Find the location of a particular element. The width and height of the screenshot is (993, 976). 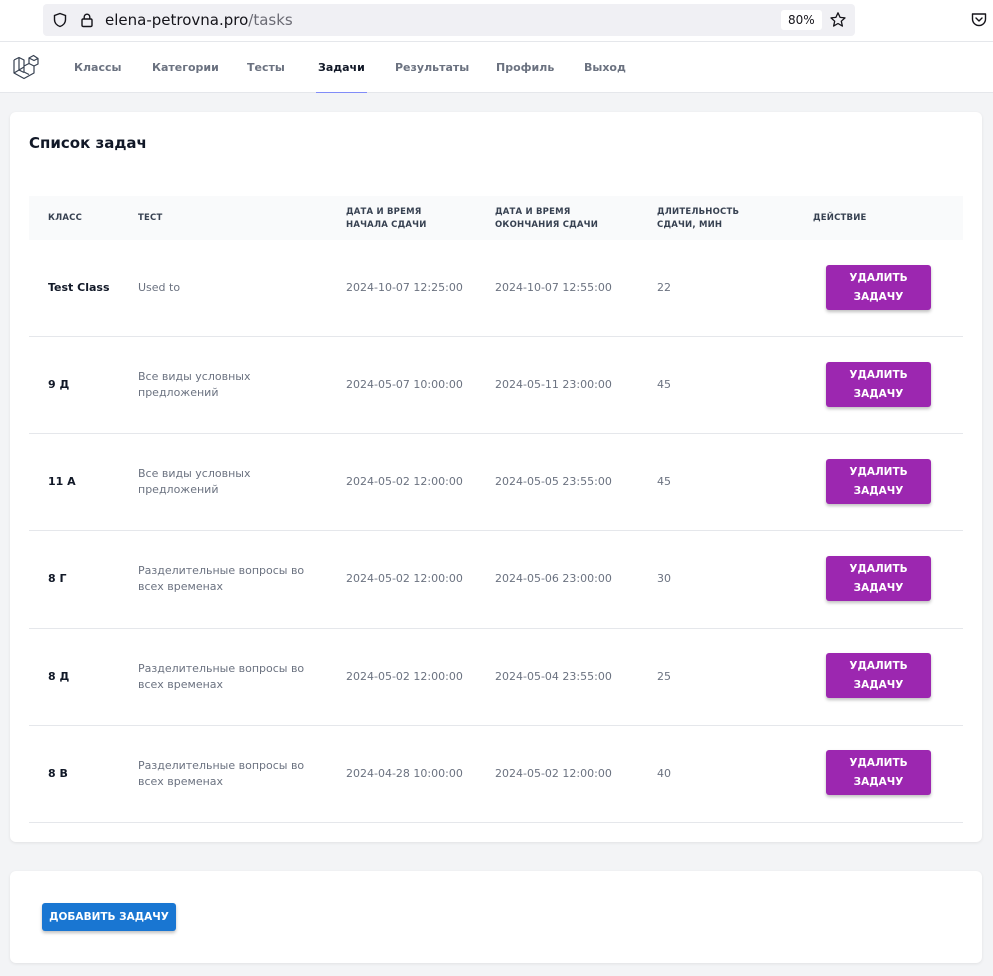

header-start: ДАТА И ВРЕМЯ НАЧАЛА СДАЧИ is located at coordinates (386, 219).